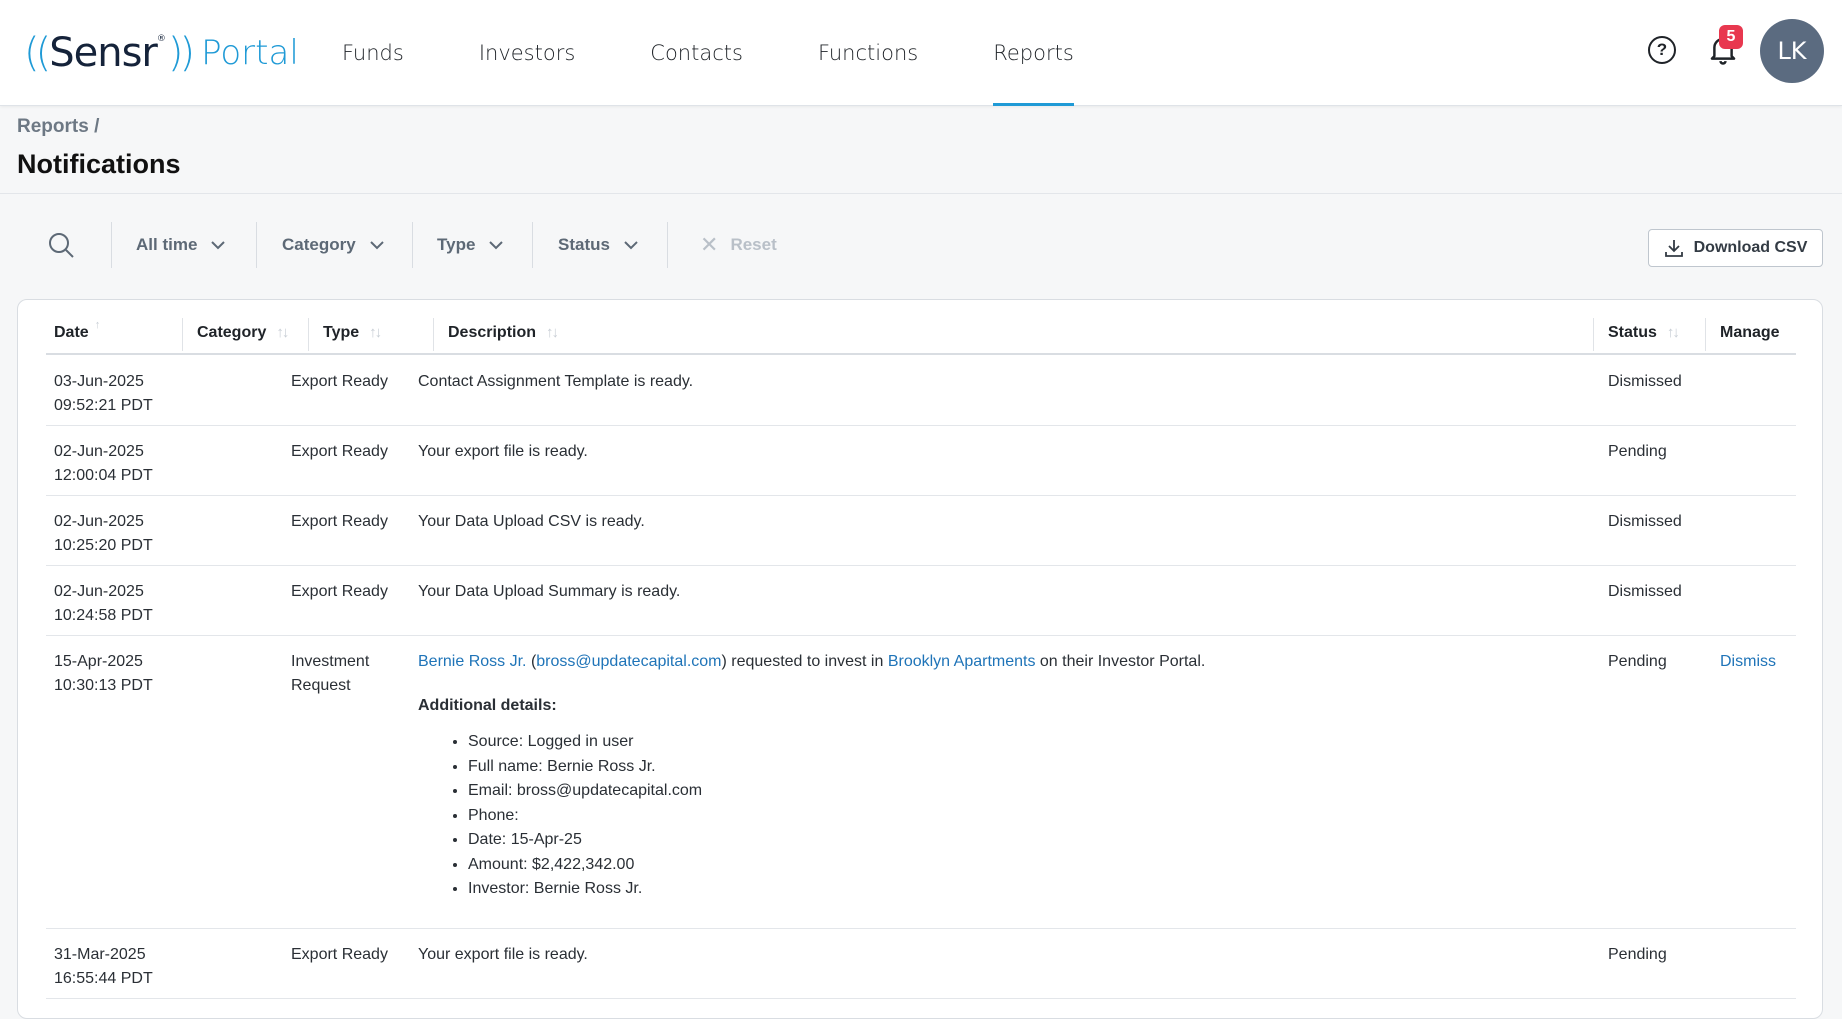 Image resolution: width=1842 pixels, height=1019 pixels. I want to click on date-cell: 02-Jun-2025 10:25:20 PDT, so click(103, 534).